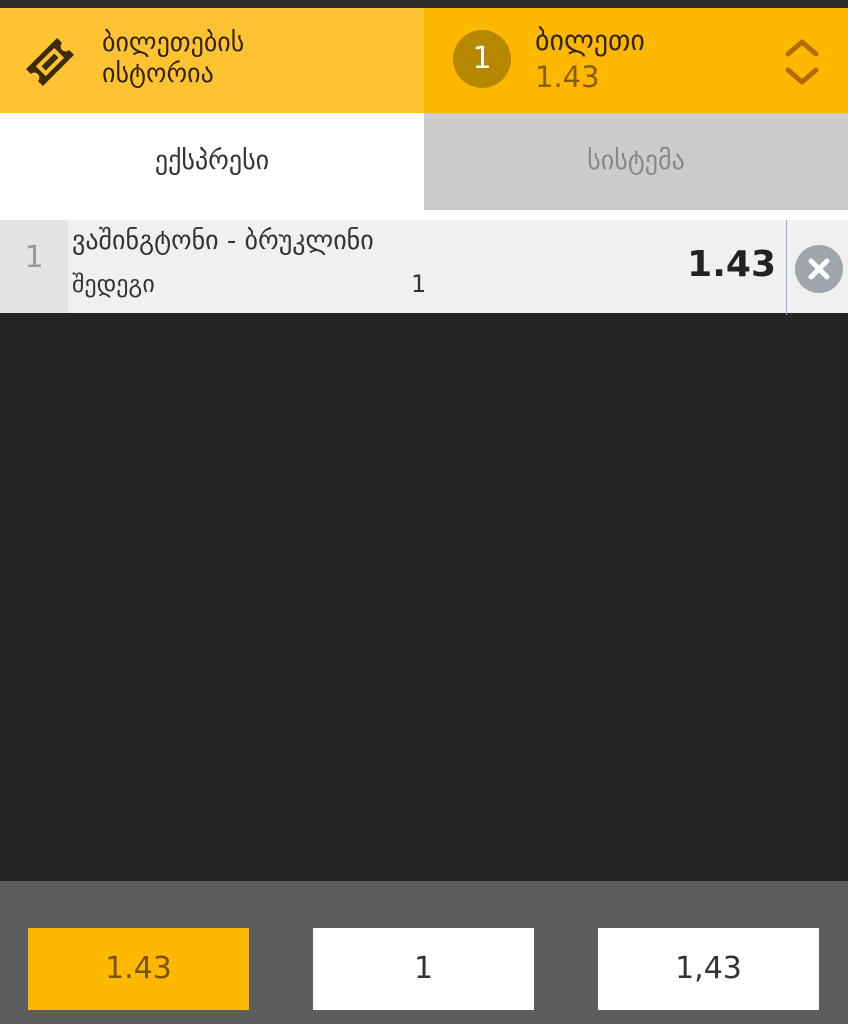 This screenshot has height=1024, width=848. Describe the element at coordinates (482, 59) in the screenshot. I see `ticket-count-badge: 1` at that location.